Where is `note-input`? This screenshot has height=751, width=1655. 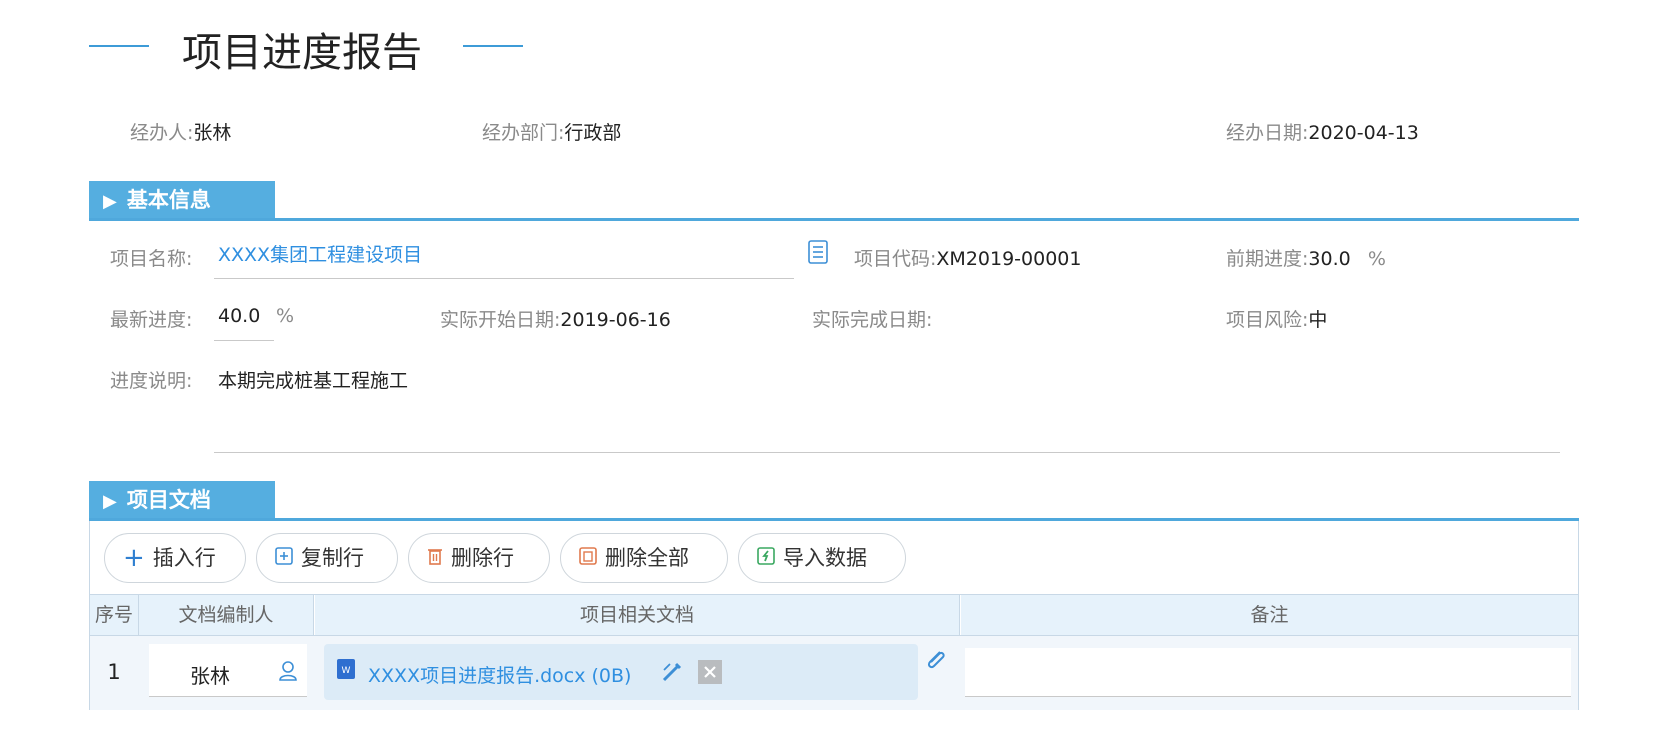 note-input is located at coordinates (1268, 672).